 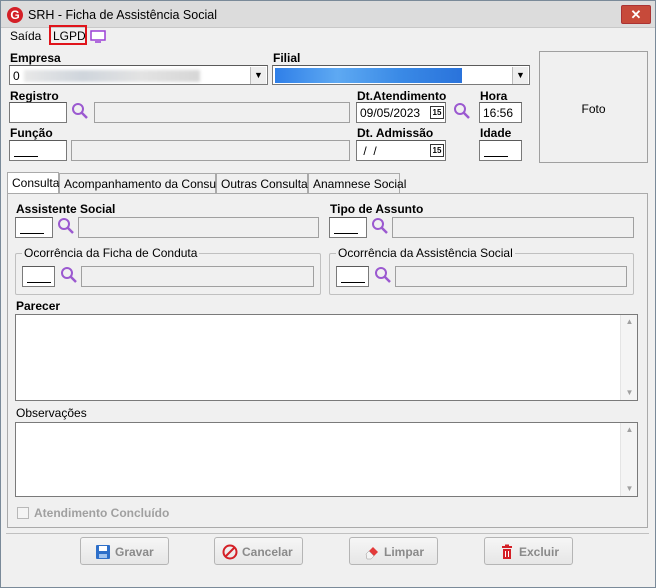 What do you see at coordinates (287, 58) in the screenshot?
I see `filial-label: Filial` at bounding box center [287, 58].